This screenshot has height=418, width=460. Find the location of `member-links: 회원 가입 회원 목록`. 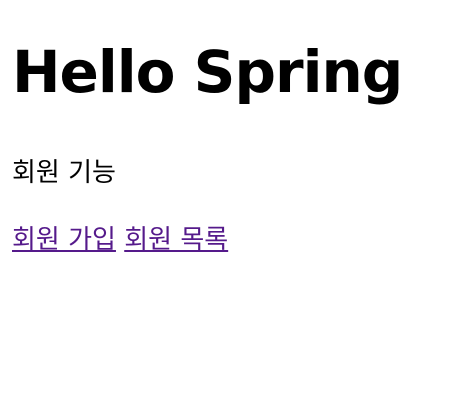

member-links: 회원 가입 회원 목록 is located at coordinates (230, 240).